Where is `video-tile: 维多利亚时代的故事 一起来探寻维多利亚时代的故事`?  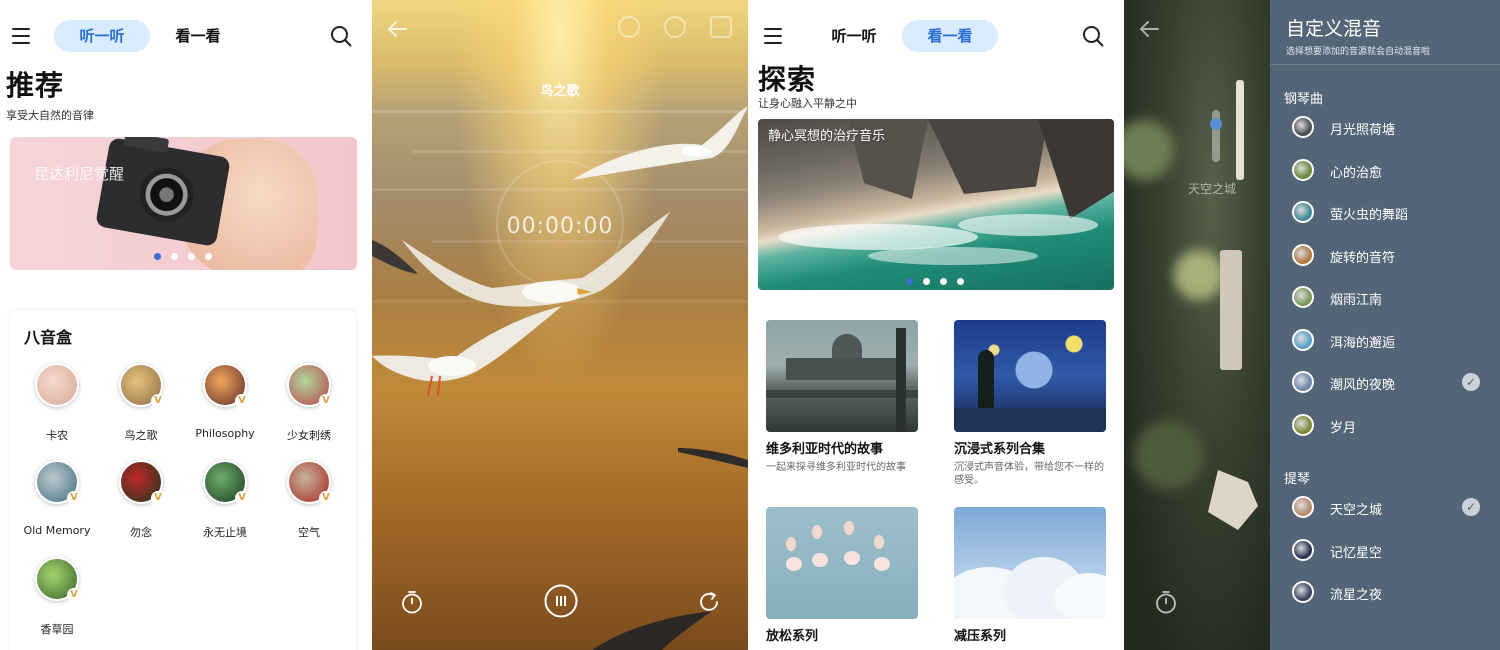
video-tile: 维多利亚时代的故事 一起来探寻维多利亚时代的故事 is located at coordinates (842, 397).